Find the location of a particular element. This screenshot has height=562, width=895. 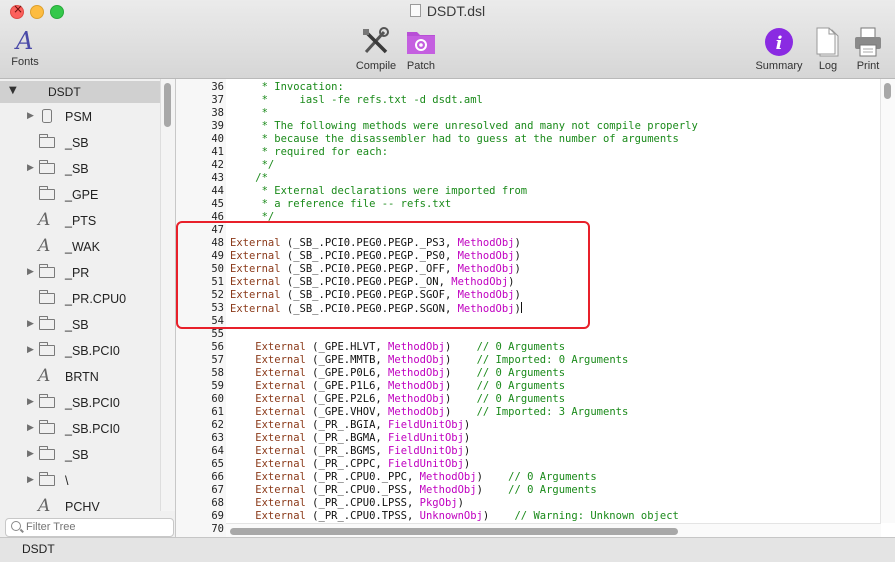

tree-item-label: BRTN is located at coordinates (82, 377).